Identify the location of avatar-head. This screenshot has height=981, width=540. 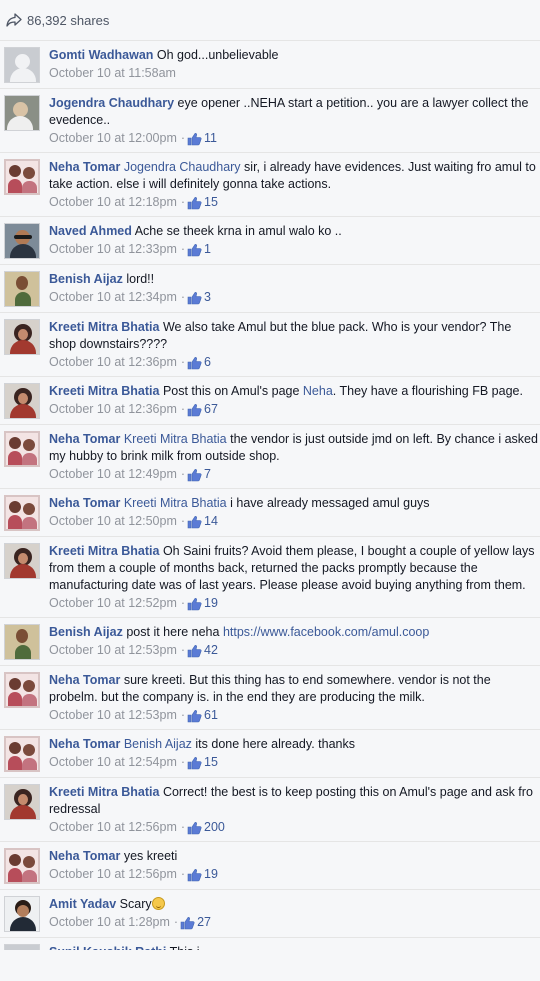
(22, 283).